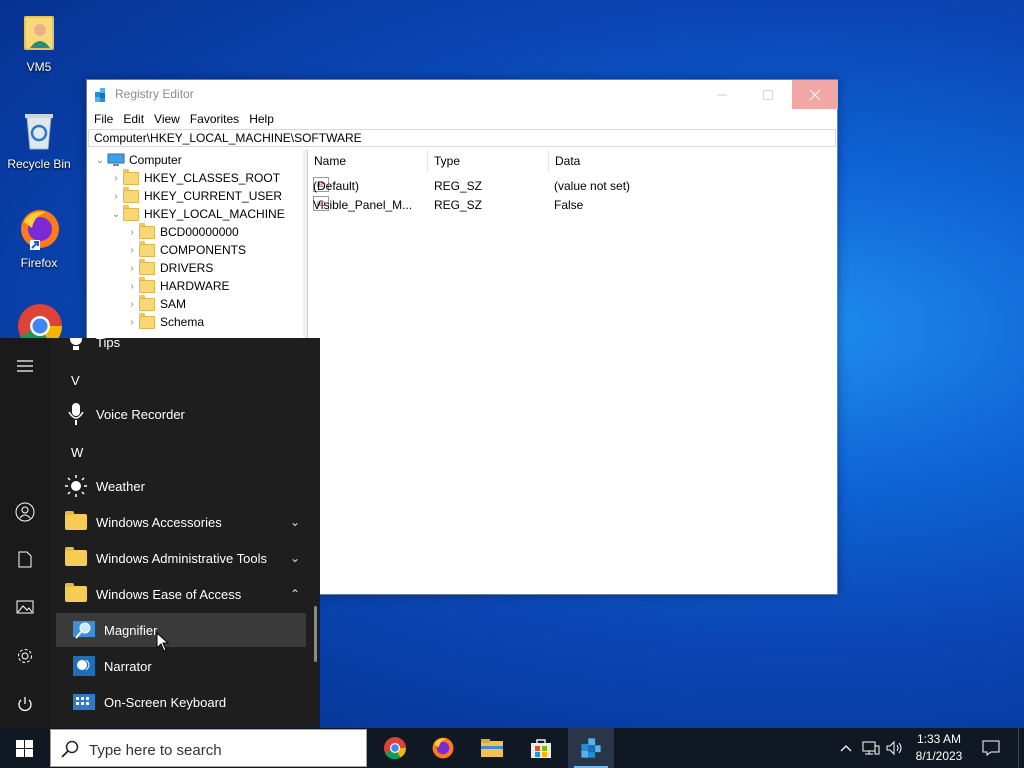  I want to click on settings-button, so click(25, 656).